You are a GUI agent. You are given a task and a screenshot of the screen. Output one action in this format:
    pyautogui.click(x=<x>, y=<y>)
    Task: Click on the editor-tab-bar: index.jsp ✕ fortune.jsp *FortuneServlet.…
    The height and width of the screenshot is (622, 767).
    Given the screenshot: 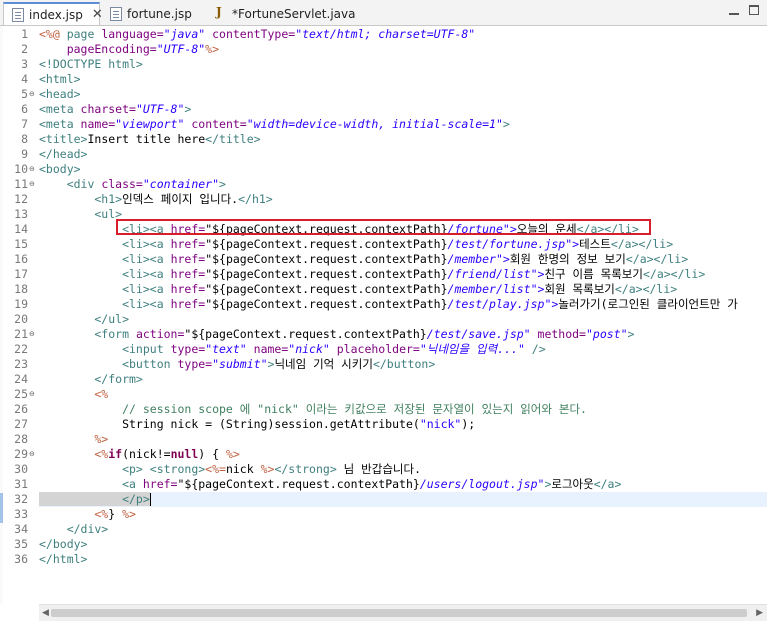 What is the action you would take?
    pyautogui.click(x=383, y=13)
    